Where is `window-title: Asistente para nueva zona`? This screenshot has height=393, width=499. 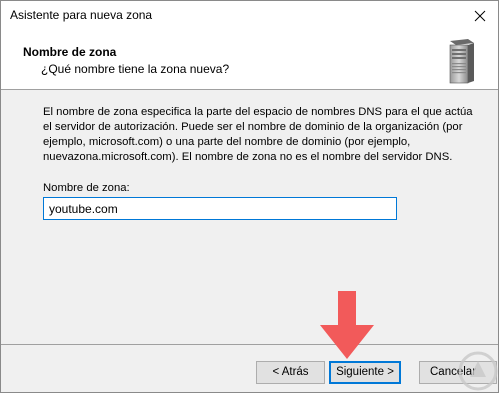
window-title: Asistente para nueva zona is located at coordinates (81, 15).